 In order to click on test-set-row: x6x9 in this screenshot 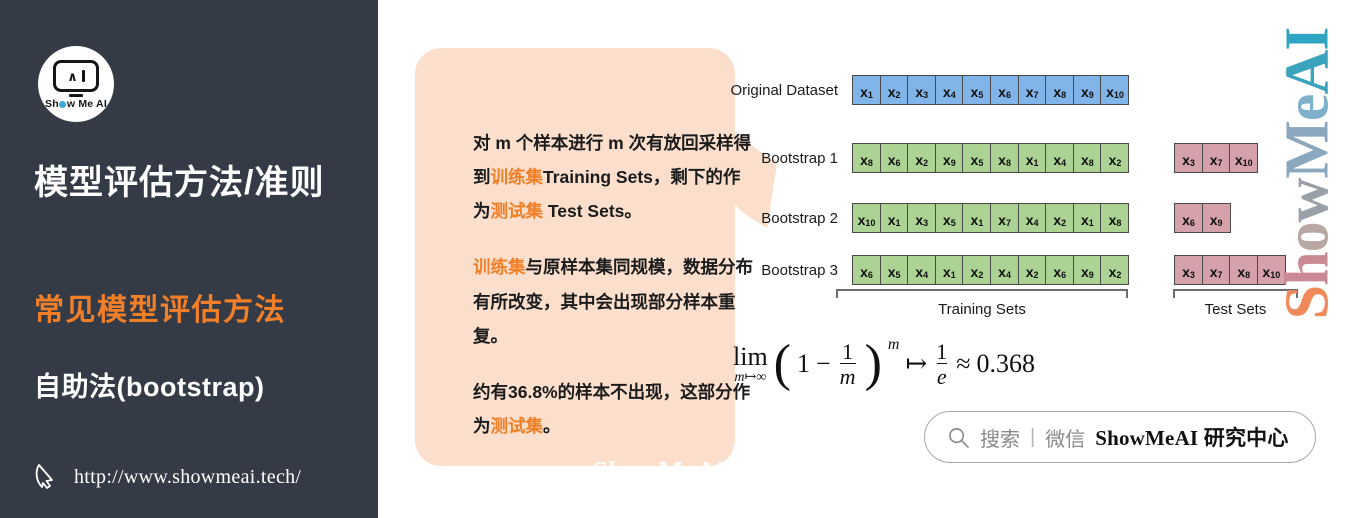, I will do `click(1202, 218)`.